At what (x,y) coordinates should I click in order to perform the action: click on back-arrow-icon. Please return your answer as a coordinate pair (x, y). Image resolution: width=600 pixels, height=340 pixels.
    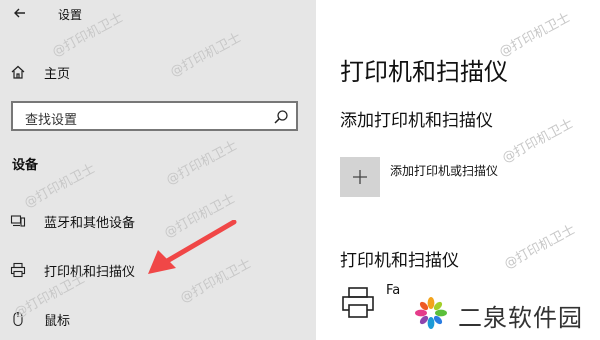
    Looking at the image, I should click on (20, 13).